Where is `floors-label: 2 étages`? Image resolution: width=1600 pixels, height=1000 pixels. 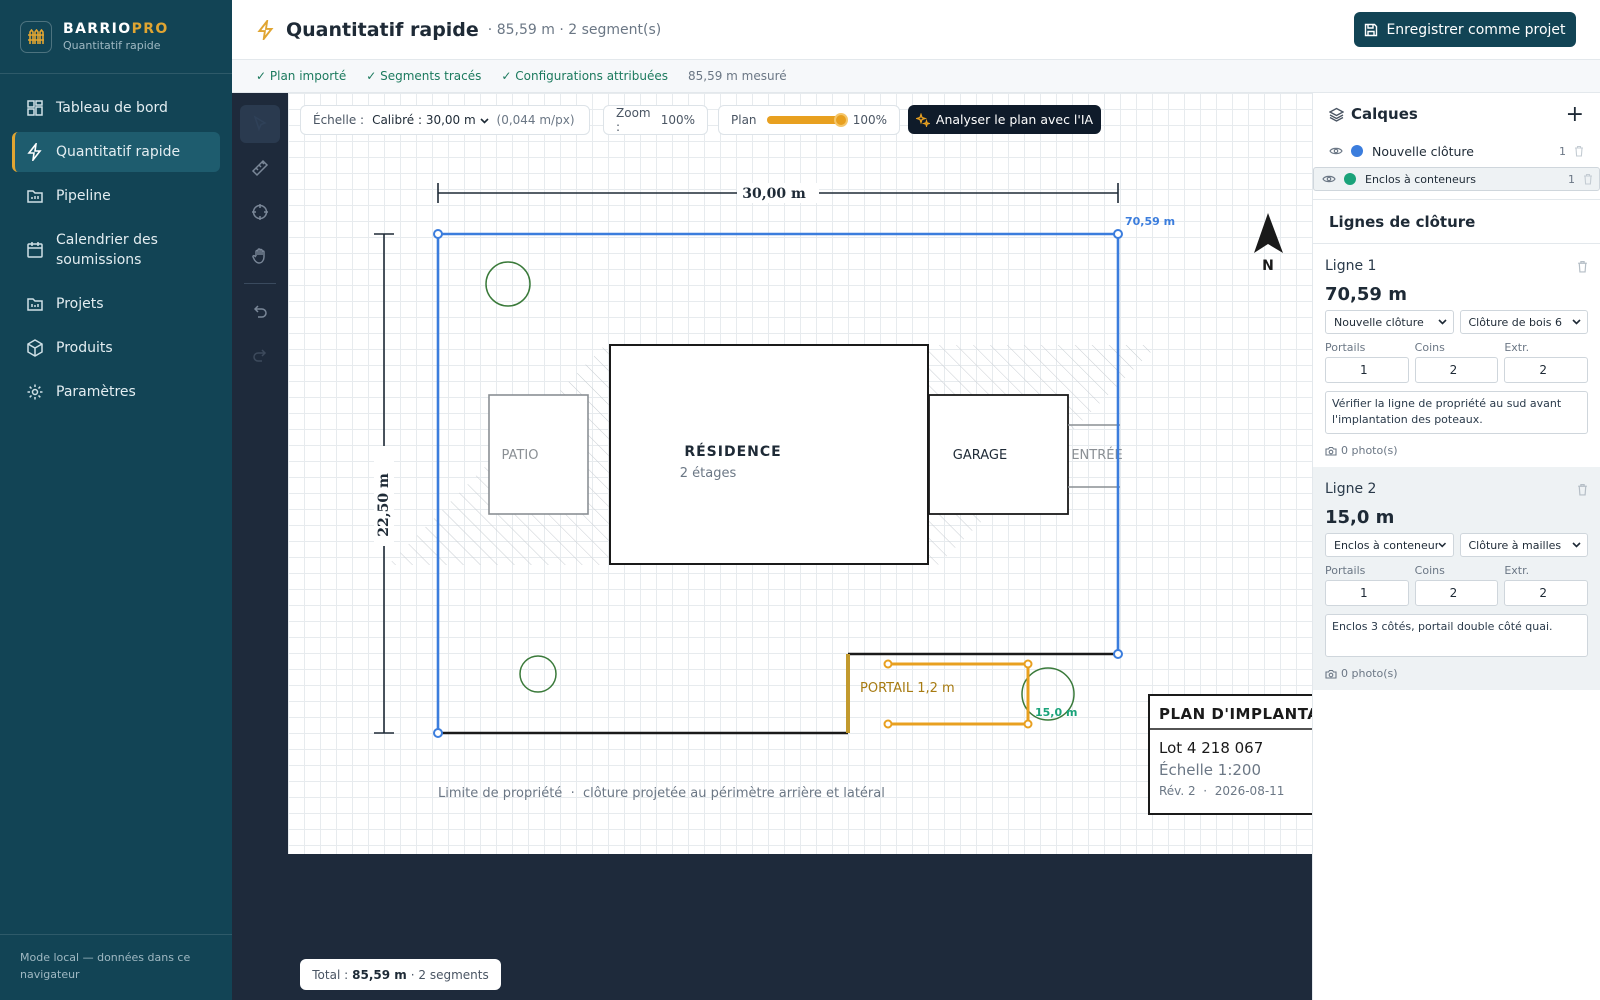
floors-label: 2 étages is located at coordinates (708, 473).